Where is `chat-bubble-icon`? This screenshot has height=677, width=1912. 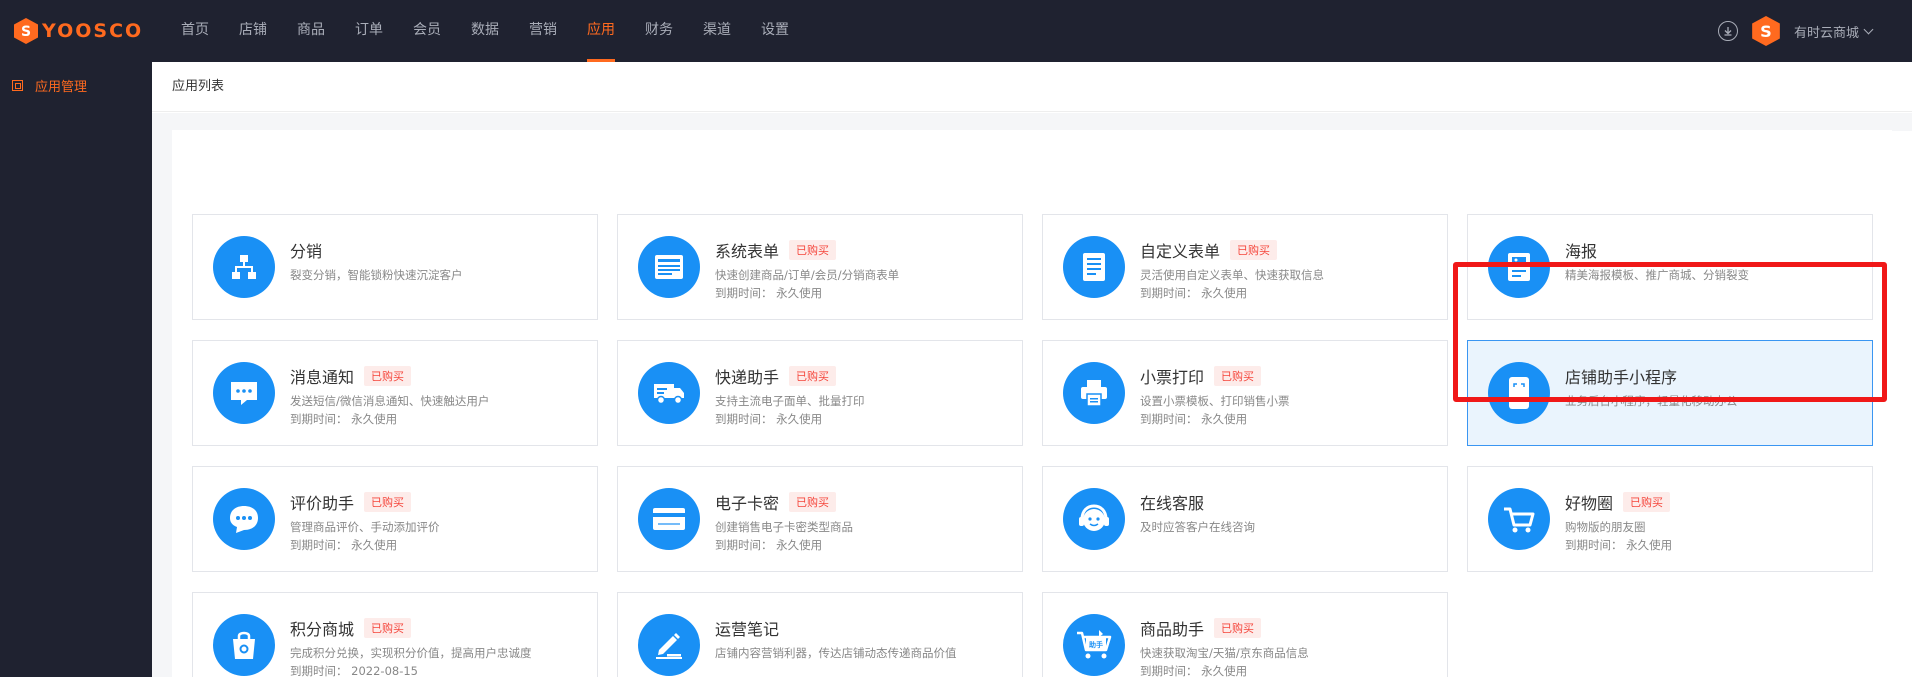
chat-bubble-icon is located at coordinates (244, 519).